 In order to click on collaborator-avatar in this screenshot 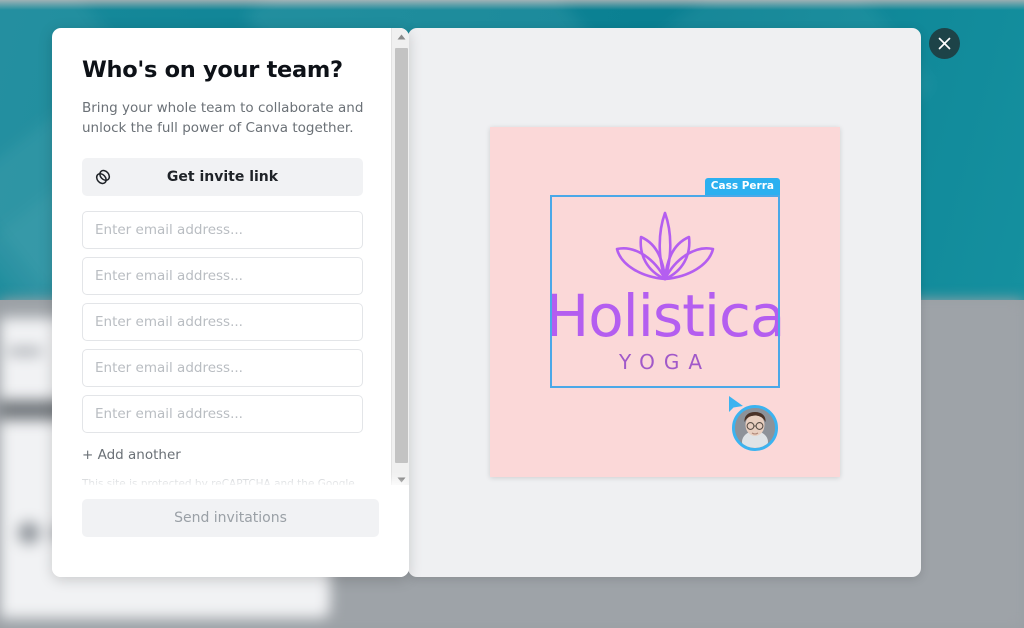, I will do `click(755, 428)`.